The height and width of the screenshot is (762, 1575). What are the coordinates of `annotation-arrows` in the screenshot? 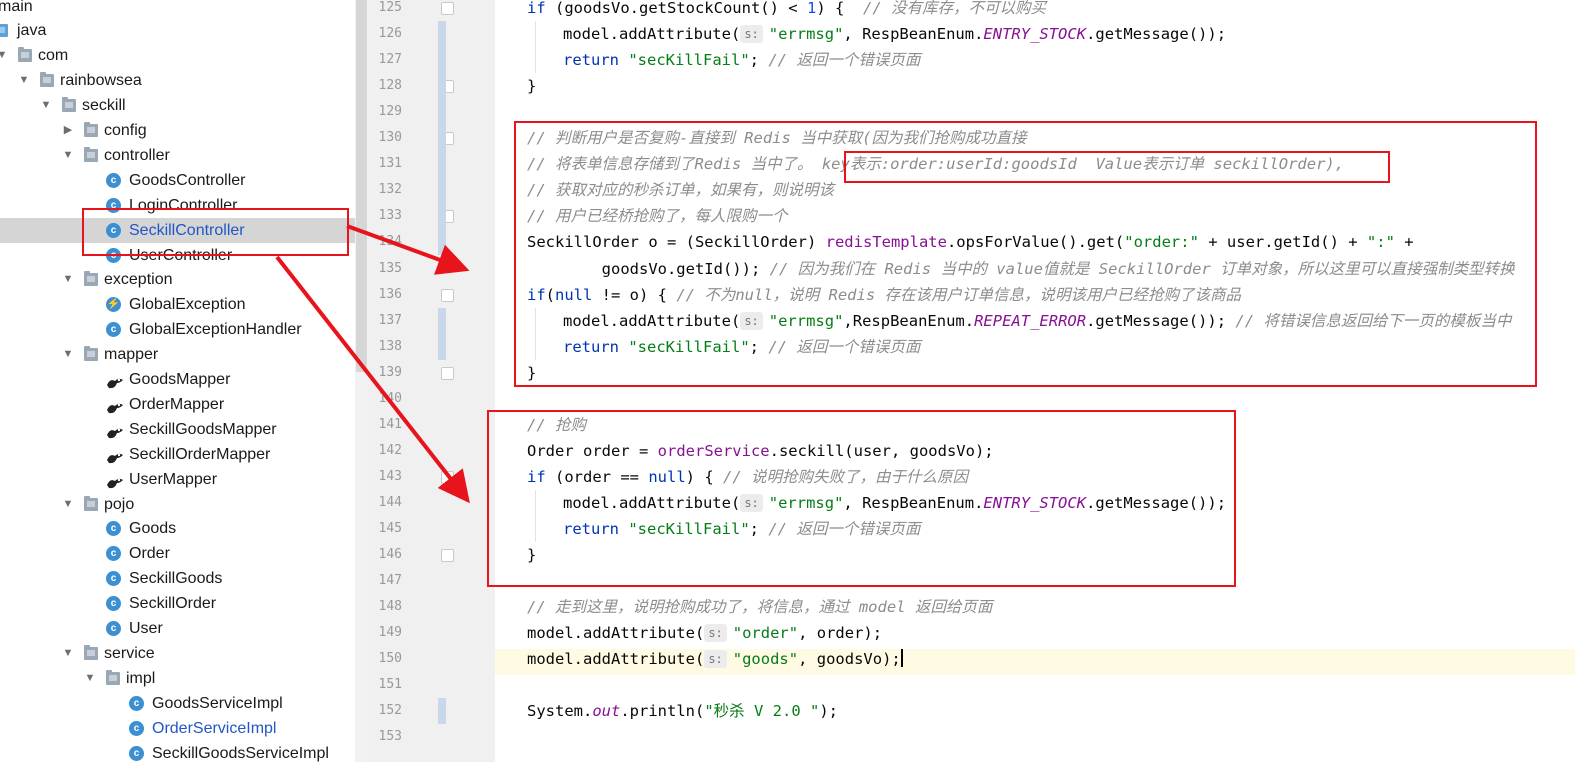 It's located at (372, 364).